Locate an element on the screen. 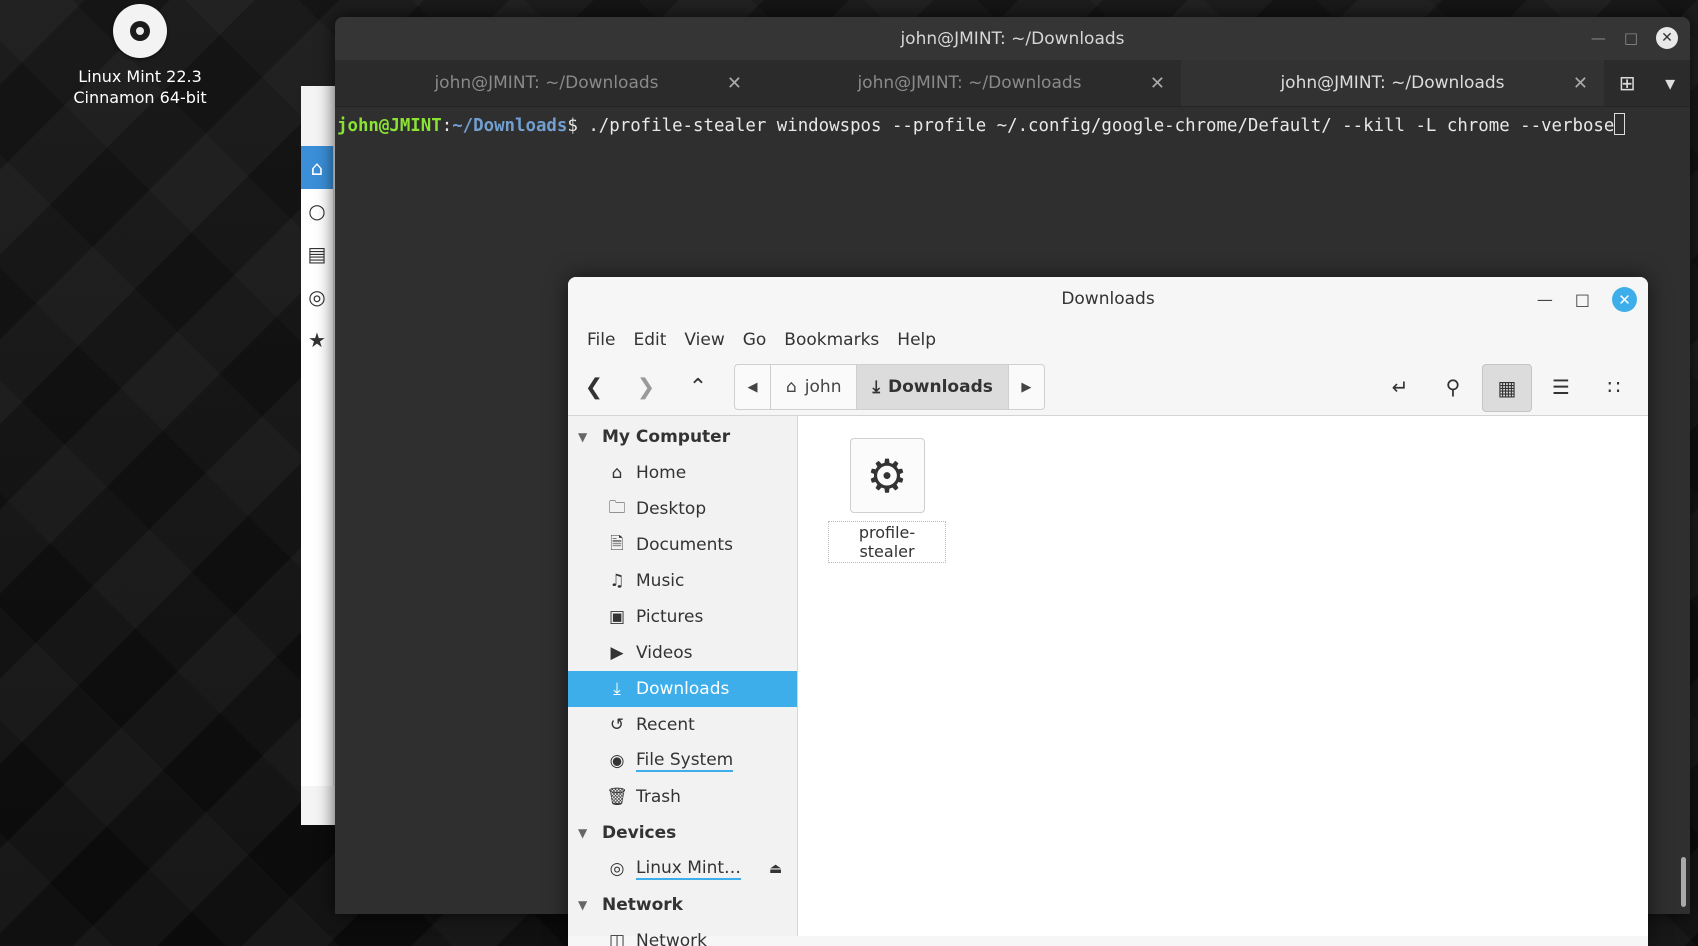  back-button: ❮ is located at coordinates (594, 387).